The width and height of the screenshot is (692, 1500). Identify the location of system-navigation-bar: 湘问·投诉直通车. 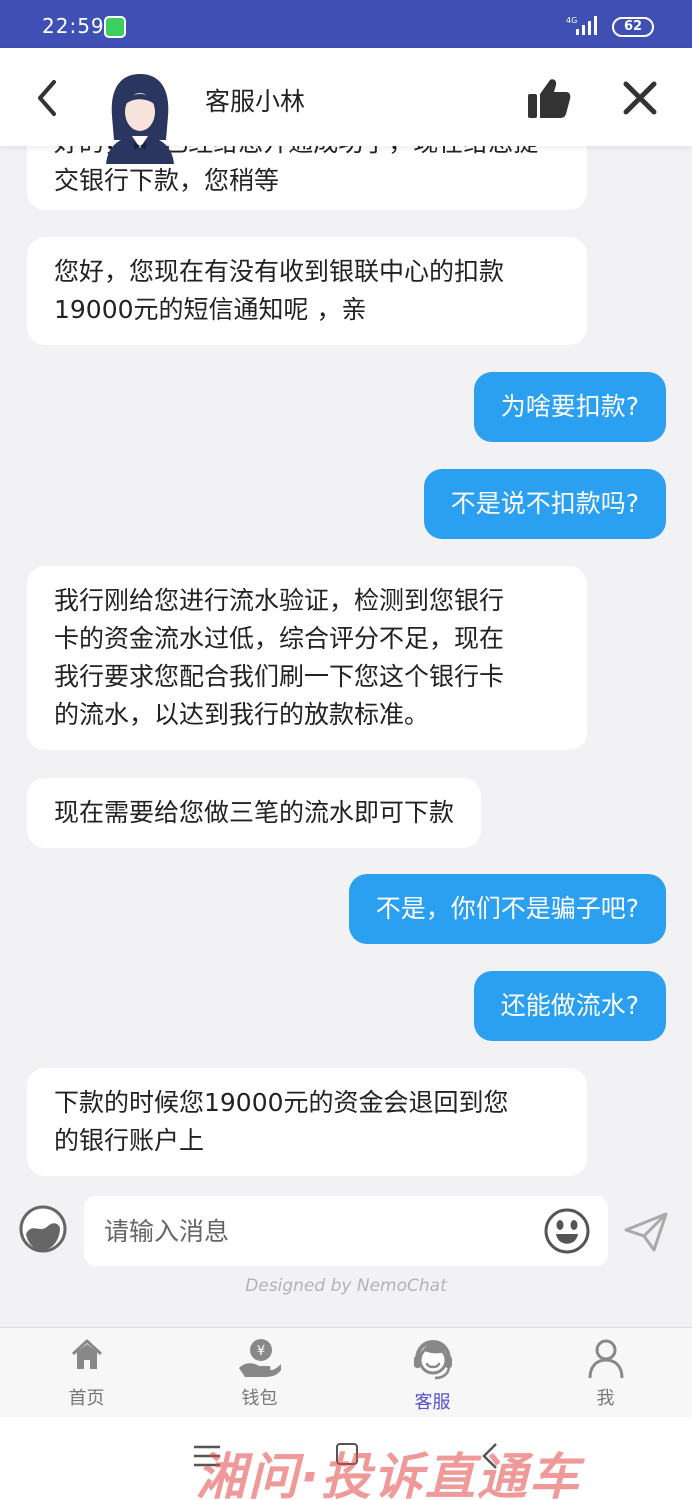
(346, 1458).